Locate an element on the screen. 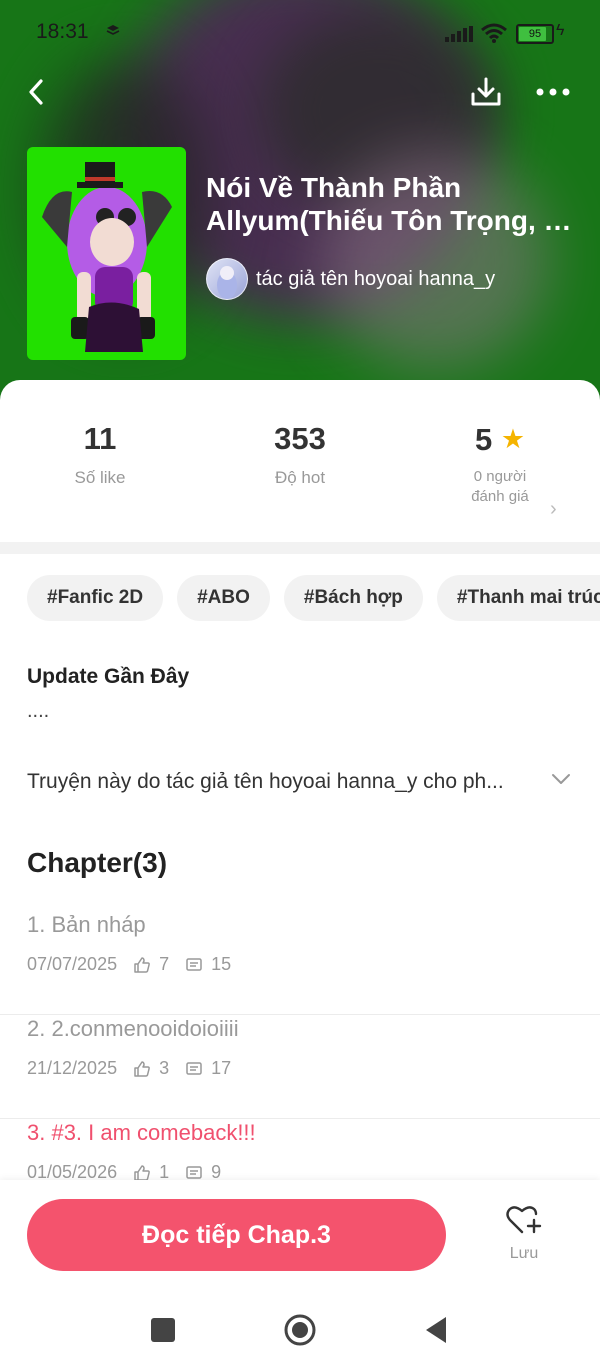 Image resolution: width=600 pixels, height=1367 pixels. author-link: tác giả tên hoyoai hanna_y is located at coordinates (350, 279).